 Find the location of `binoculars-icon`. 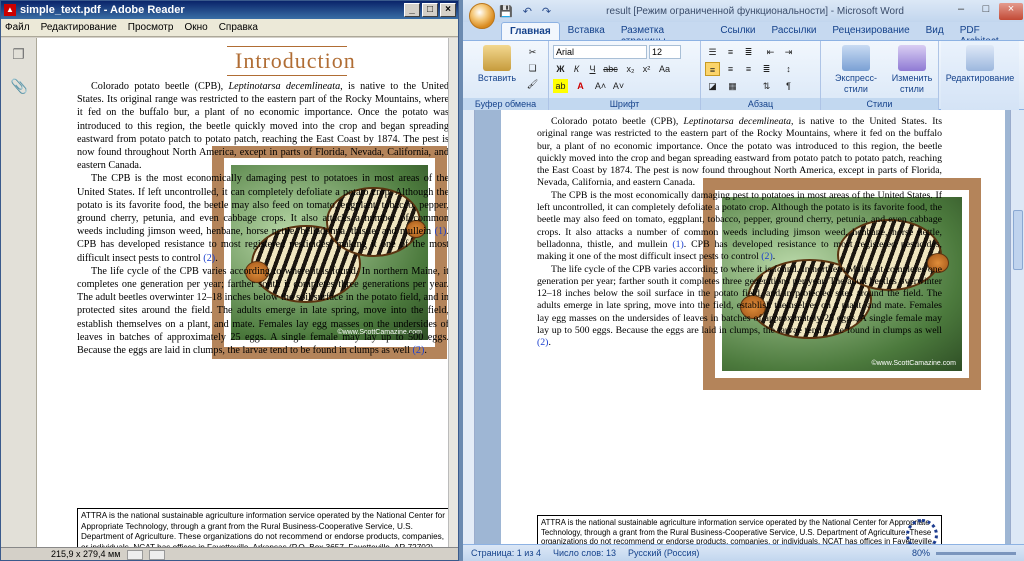

binoculars-icon is located at coordinates (980, 58).